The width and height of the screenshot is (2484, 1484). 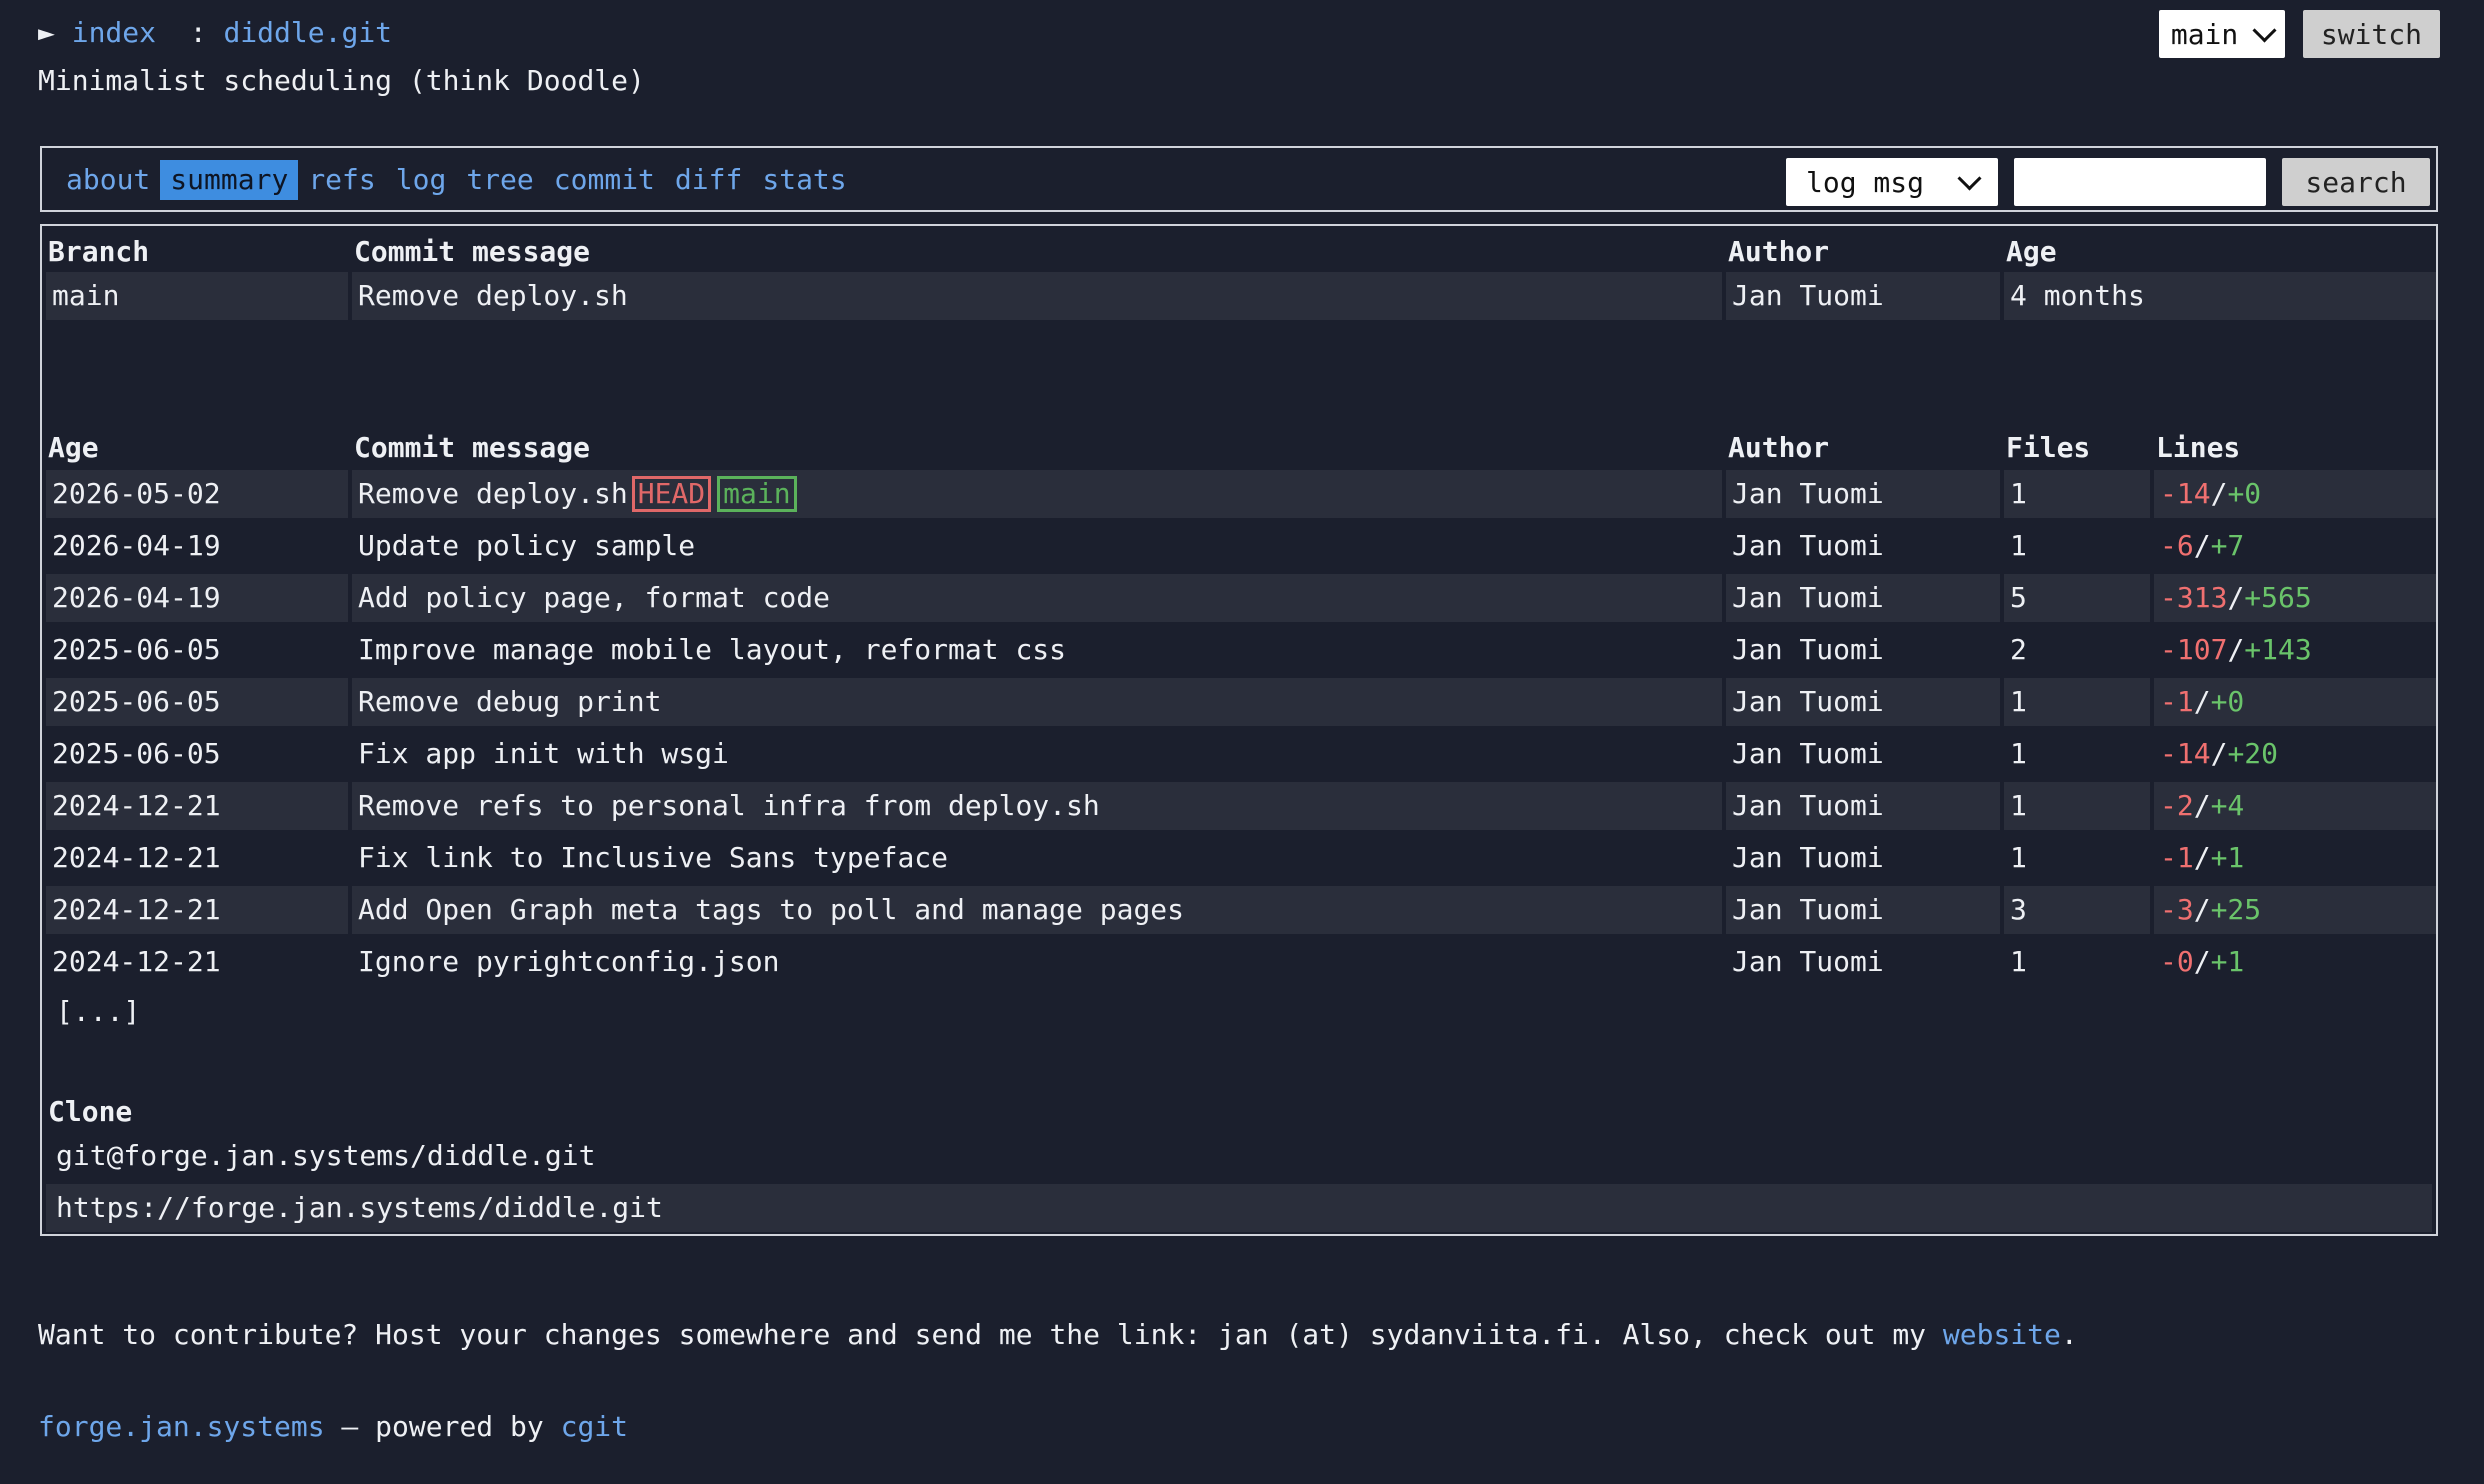 I want to click on tab-diff: diff, so click(x=708, y=180).